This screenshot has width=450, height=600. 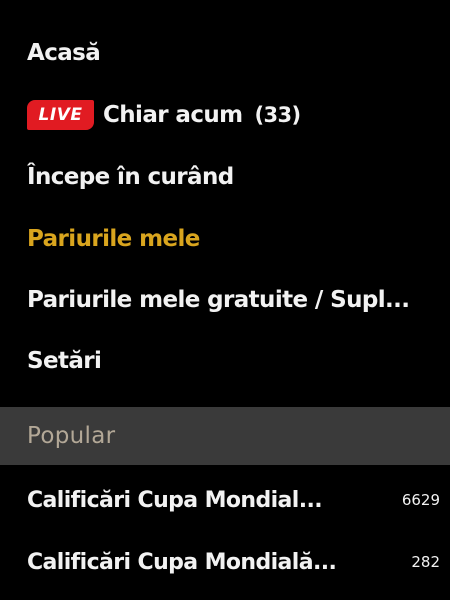 What do you see at coordinates (232, 53) in the screenshot?
I see `nav-item-home: Acasă` at bounding box center [232, 53].